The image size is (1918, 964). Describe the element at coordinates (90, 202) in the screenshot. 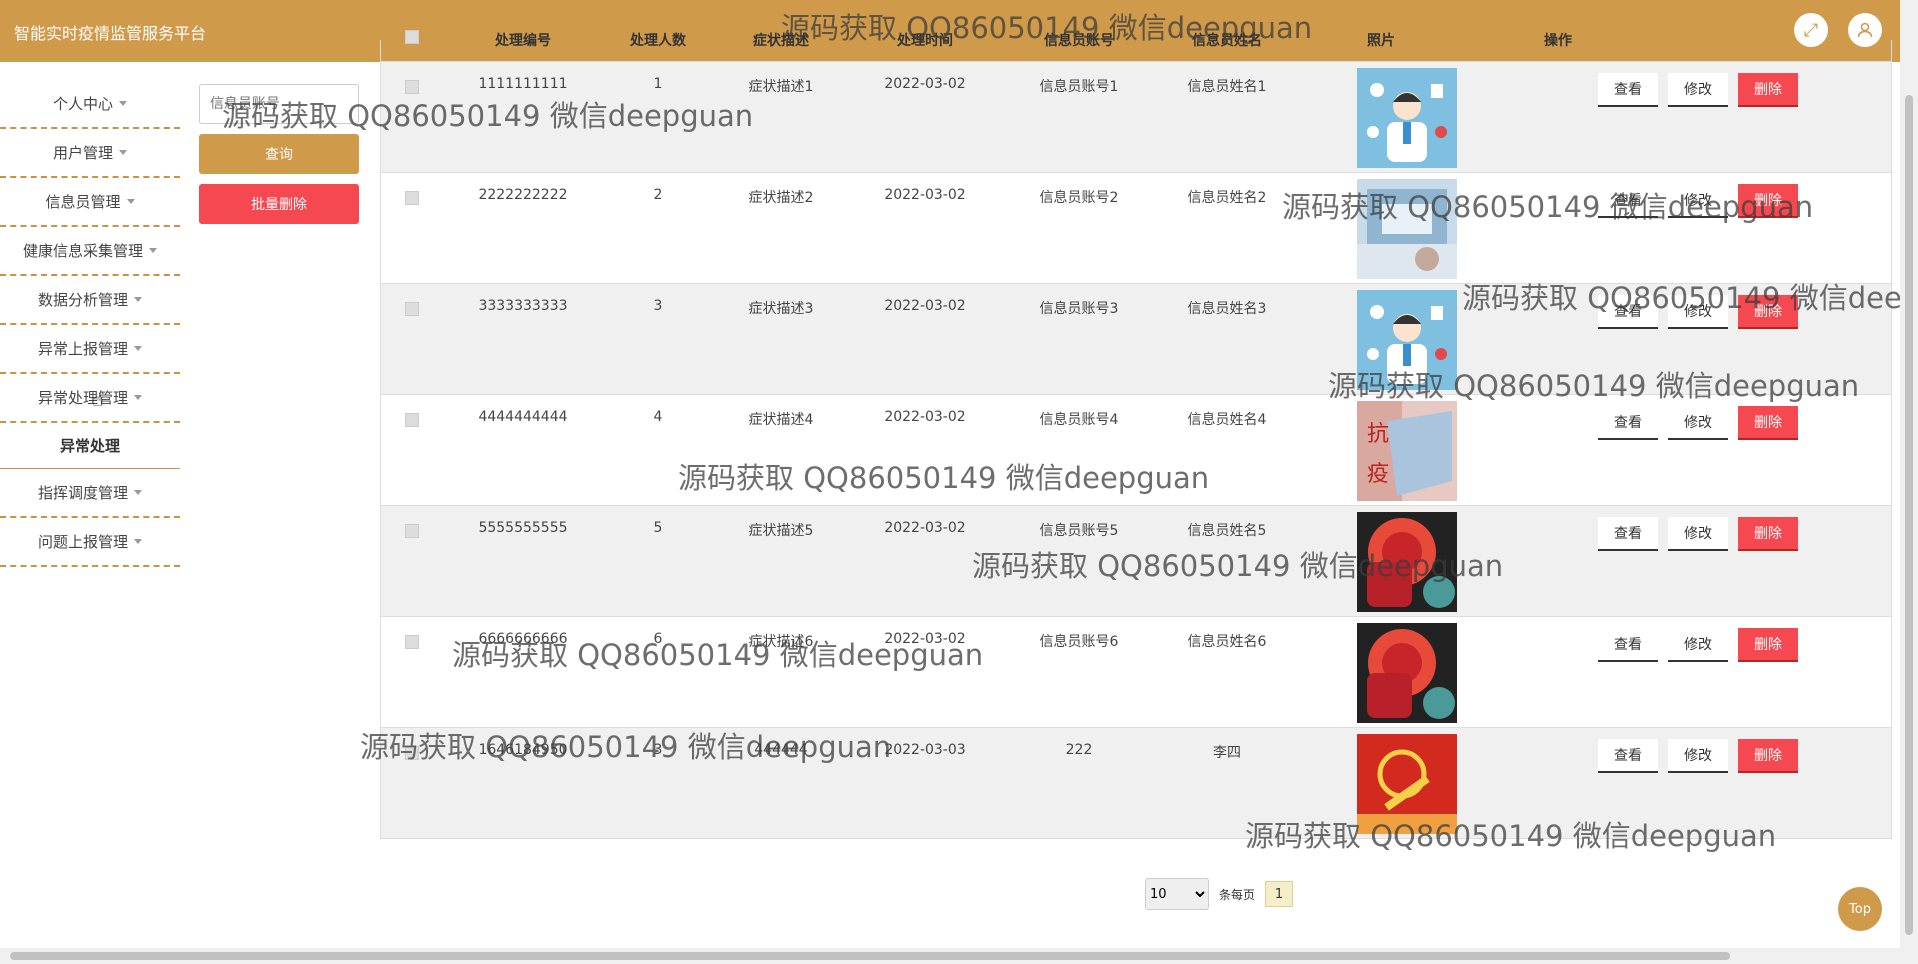

I see `sidebar-item: 信息员管理` at that location.